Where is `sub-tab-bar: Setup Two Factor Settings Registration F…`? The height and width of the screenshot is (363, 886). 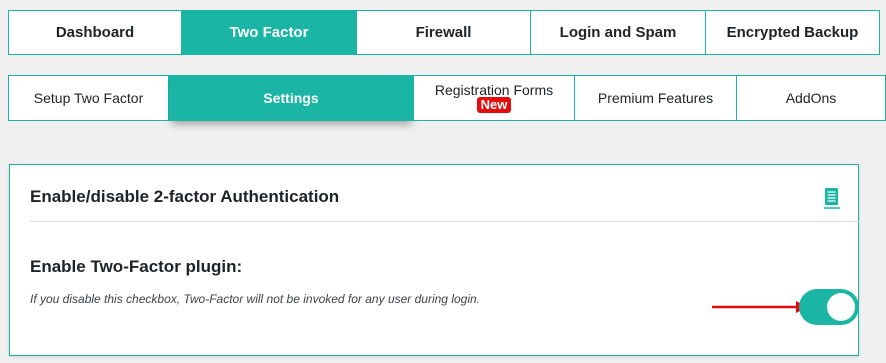 sub-tab-bar: Setup Two Factor Settings Registration F… is located at coordinates (447, 98).